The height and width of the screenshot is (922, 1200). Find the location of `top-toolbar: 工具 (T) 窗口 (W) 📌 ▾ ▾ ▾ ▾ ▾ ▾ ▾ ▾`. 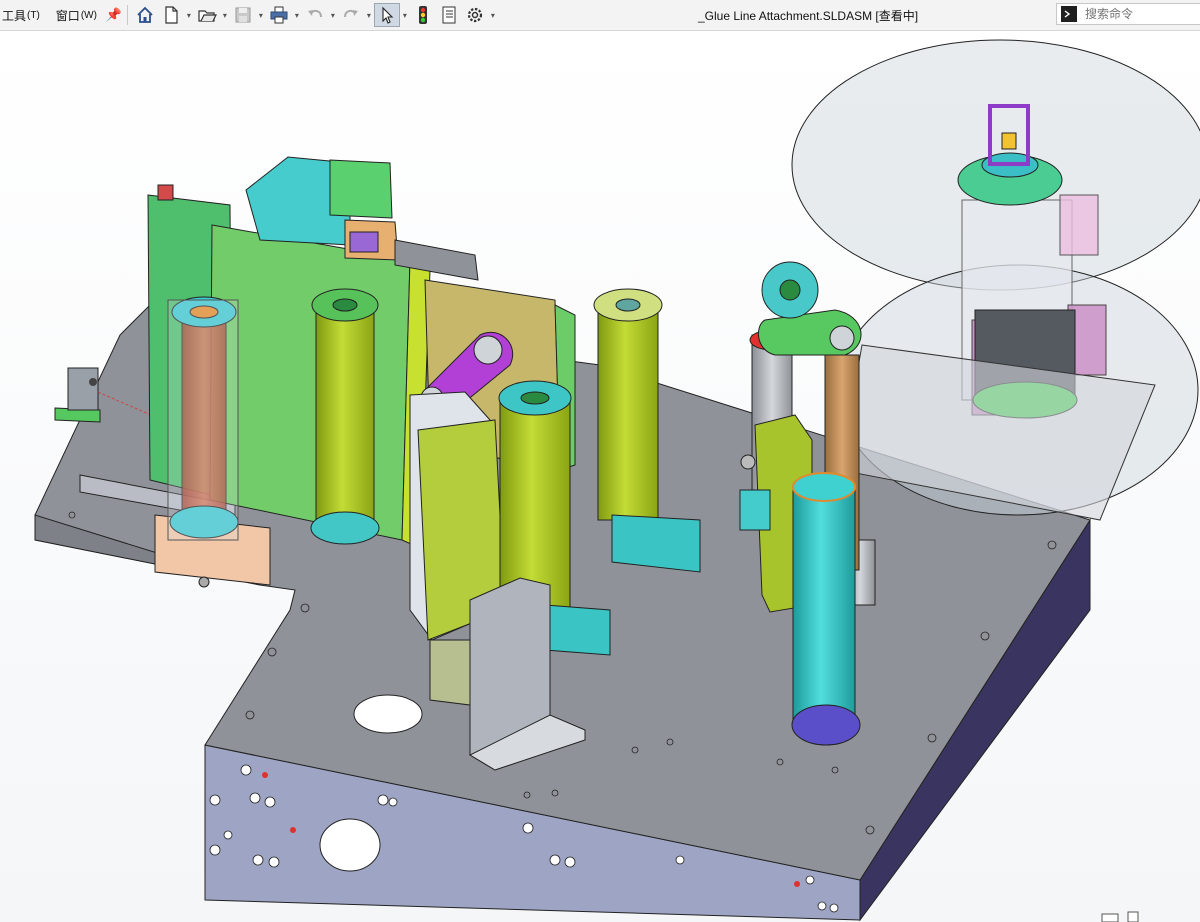

top-toolbar: 工具 (T) 窗口 (W) 📌 ▾ ▾ ▾ ▾ ▾ ▾ ▾ ▾ is located at coordinates (600, 15).